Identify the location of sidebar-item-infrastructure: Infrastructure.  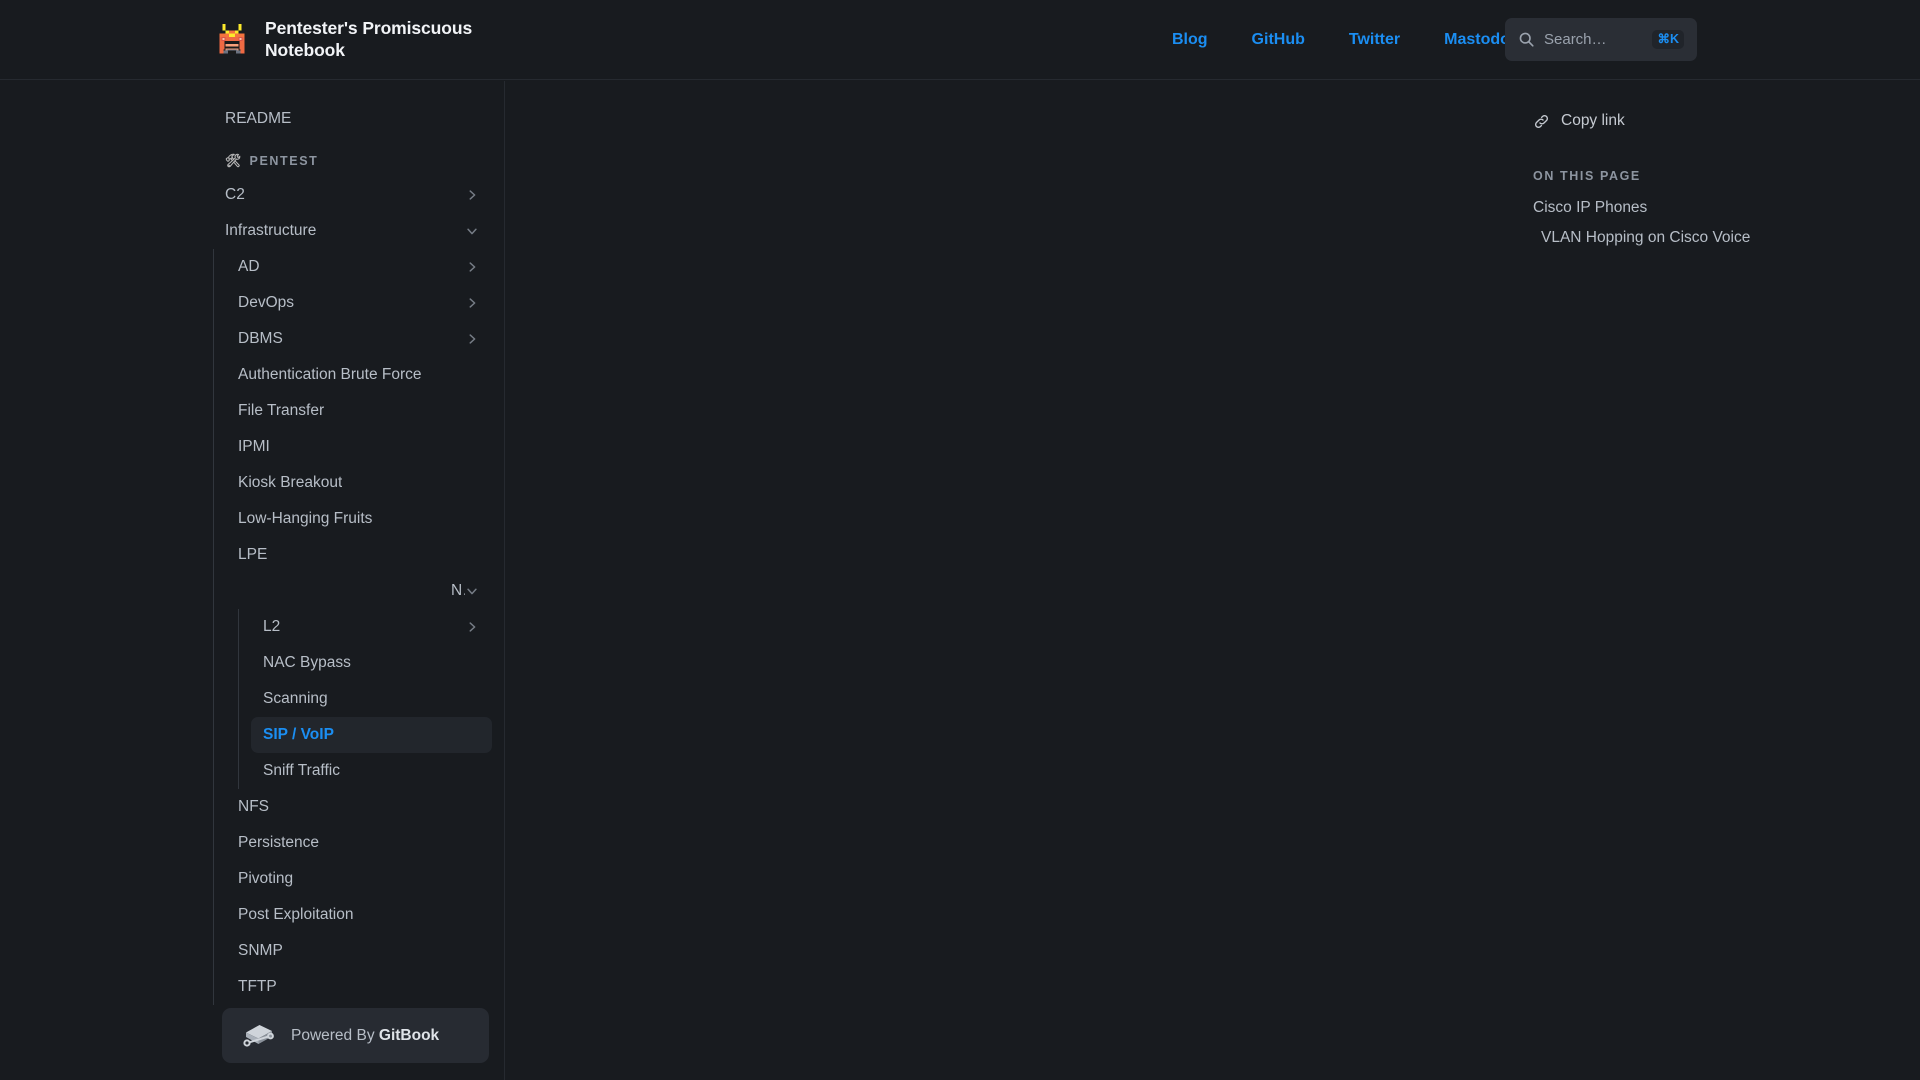
(352, 231).